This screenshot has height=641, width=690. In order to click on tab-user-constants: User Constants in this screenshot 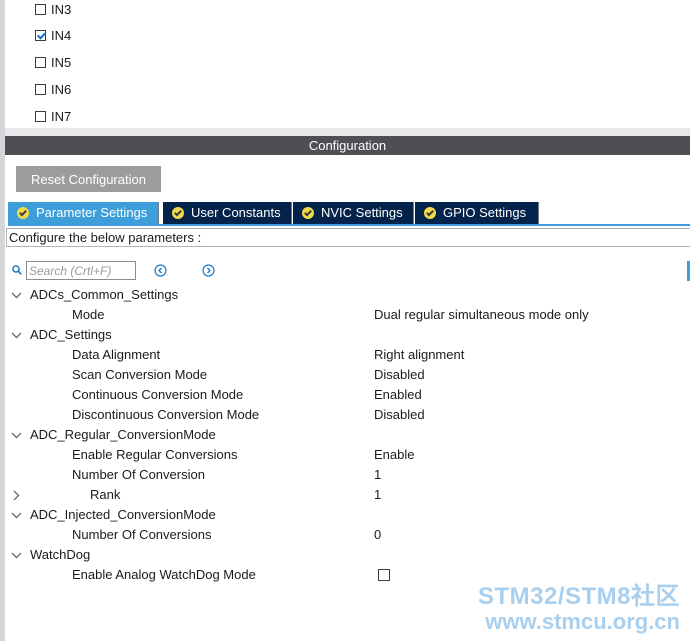, I will do `click(227, 213)`.